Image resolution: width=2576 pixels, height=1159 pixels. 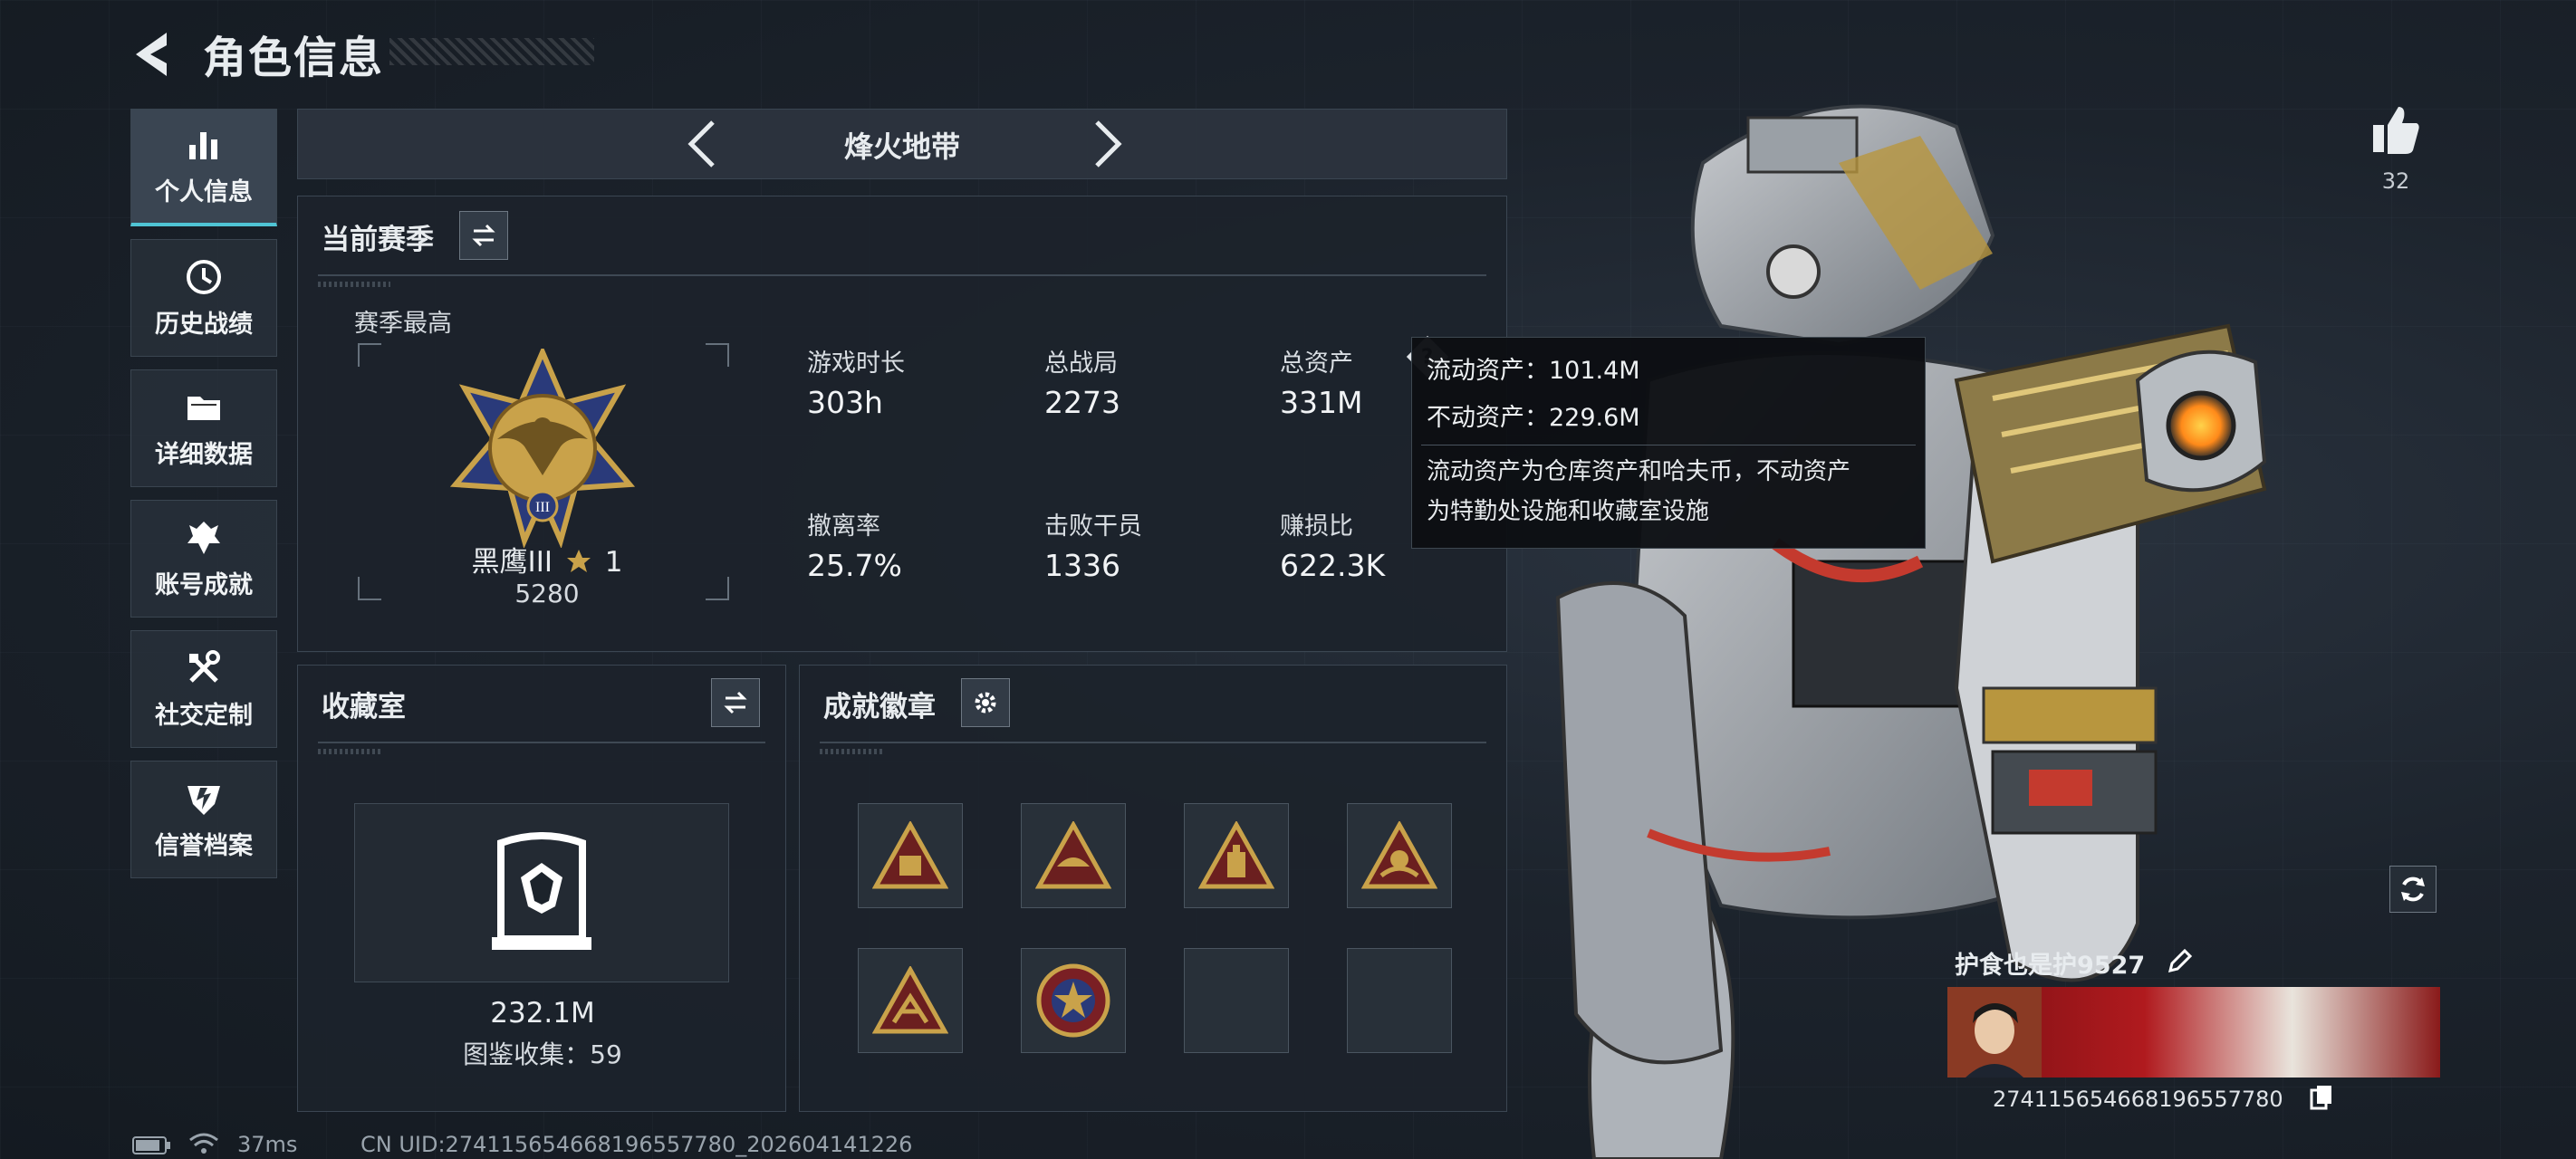 What do you see at coordinates (542, 448) in the screenshot?
I see `rank-black-hawk-emblem-icon: III` at bounding box center [542, 448].